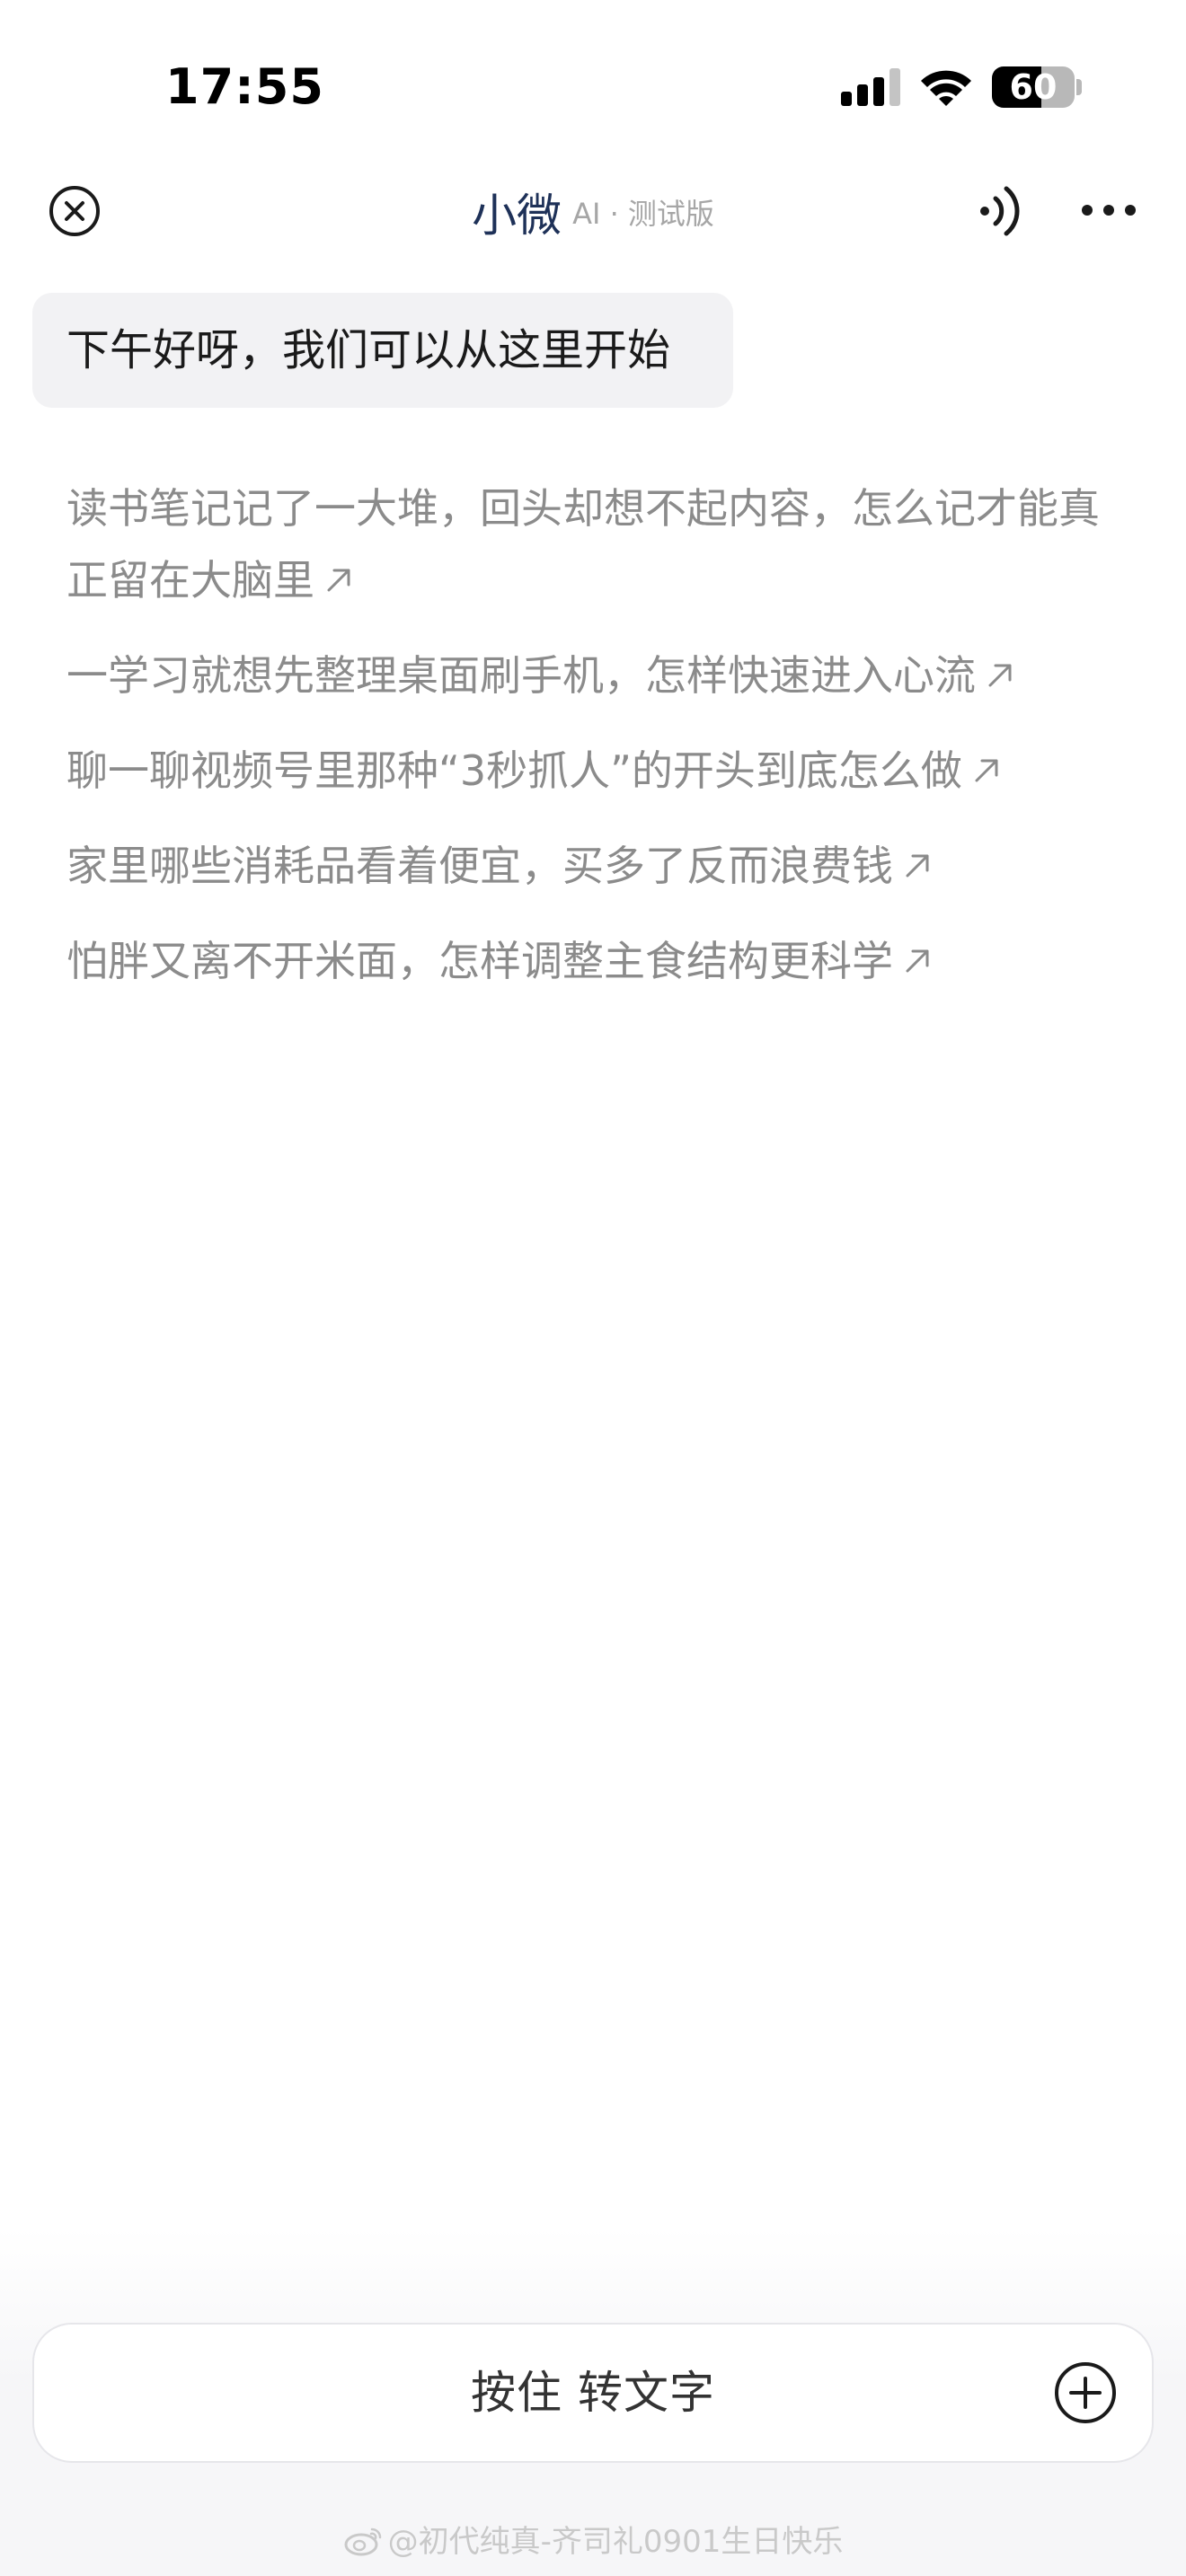 This screenshot has width=1186, height=2576. I want to click on suggestion-text: 家里哪些消耗品看着便宜，买多了反而浪费钱, so click(479, 866).